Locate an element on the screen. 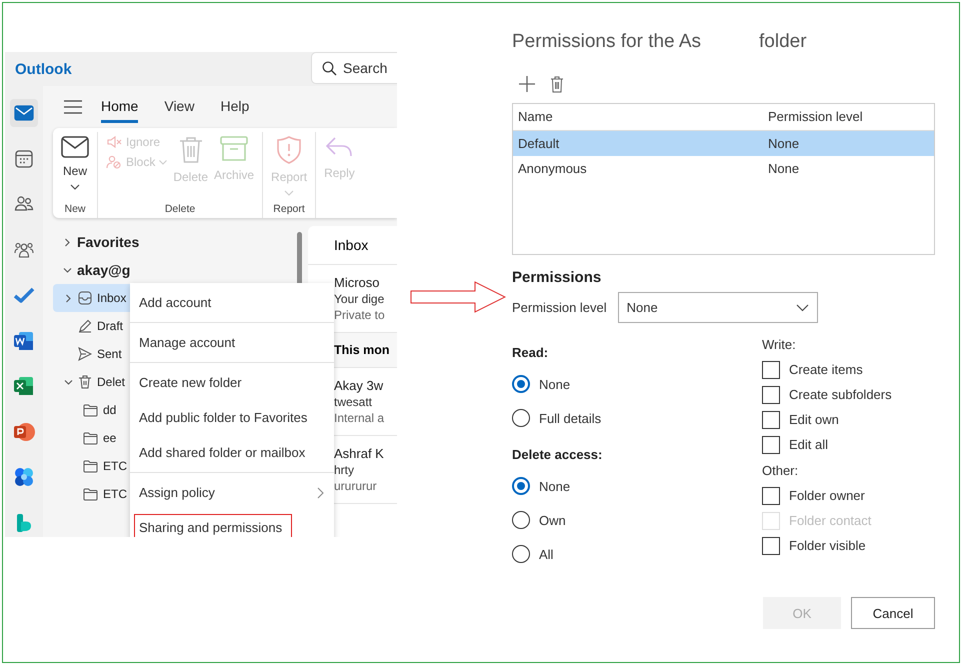 Image resolution: width=962 pixels, height=665 pixels. checkbox-label: Folder owner is located at coordinates (827, 495).